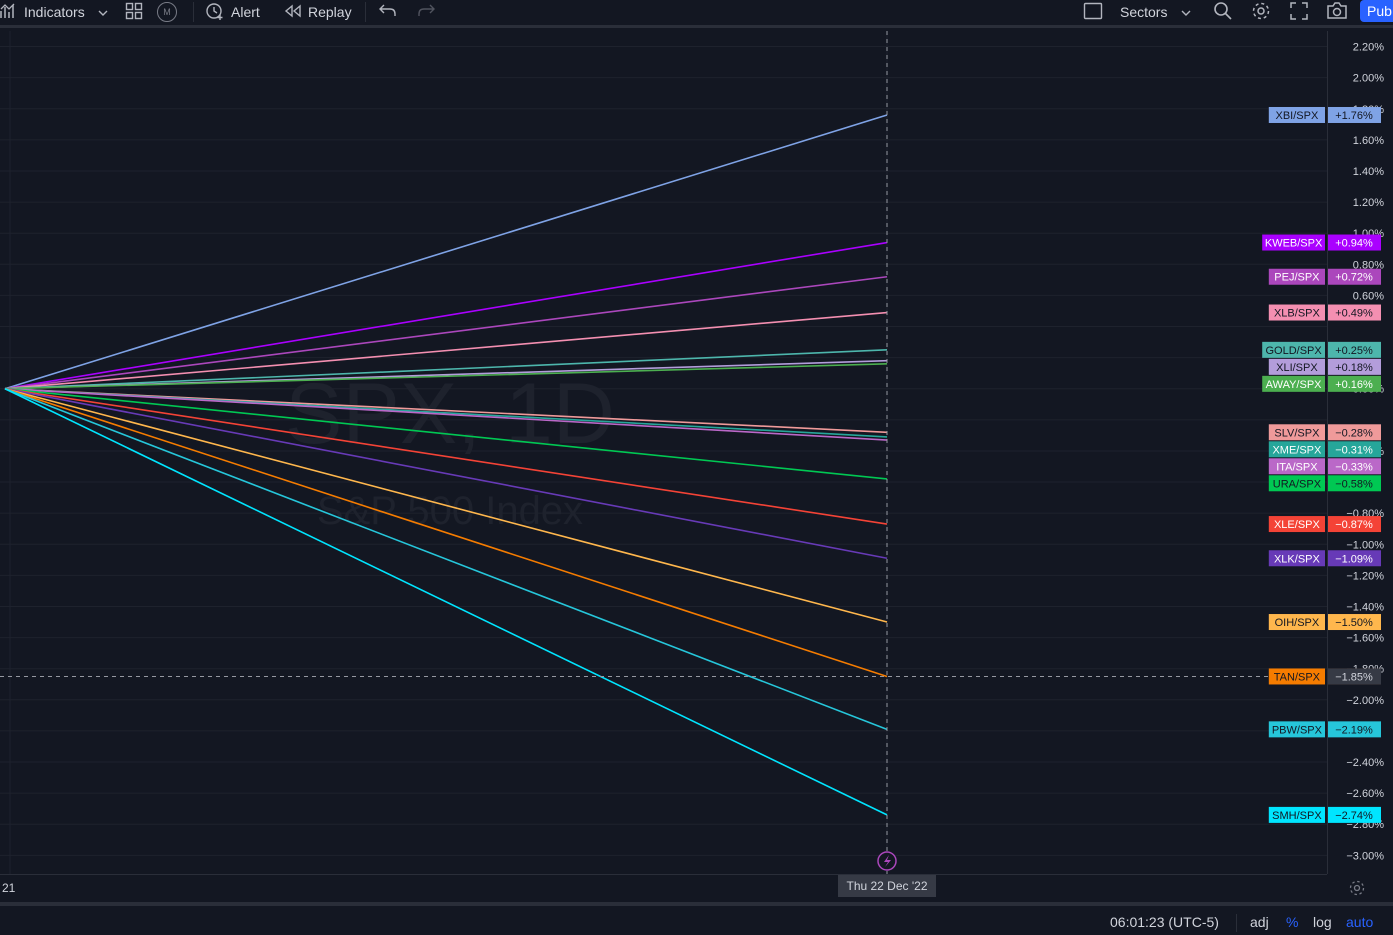 Image resolution: width=1393 pixels, height=935 pixels. I want to click on price-tick-label: −1.20%, so click(1365, 576).